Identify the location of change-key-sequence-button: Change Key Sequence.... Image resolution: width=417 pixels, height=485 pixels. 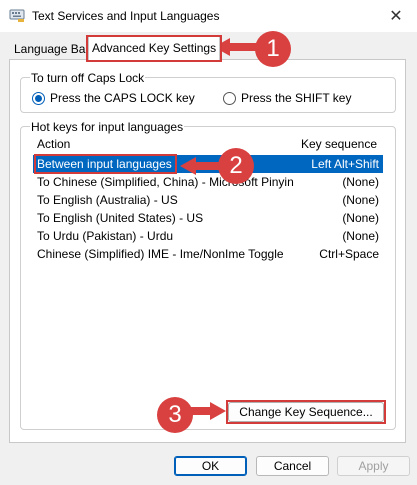
(306, 412).